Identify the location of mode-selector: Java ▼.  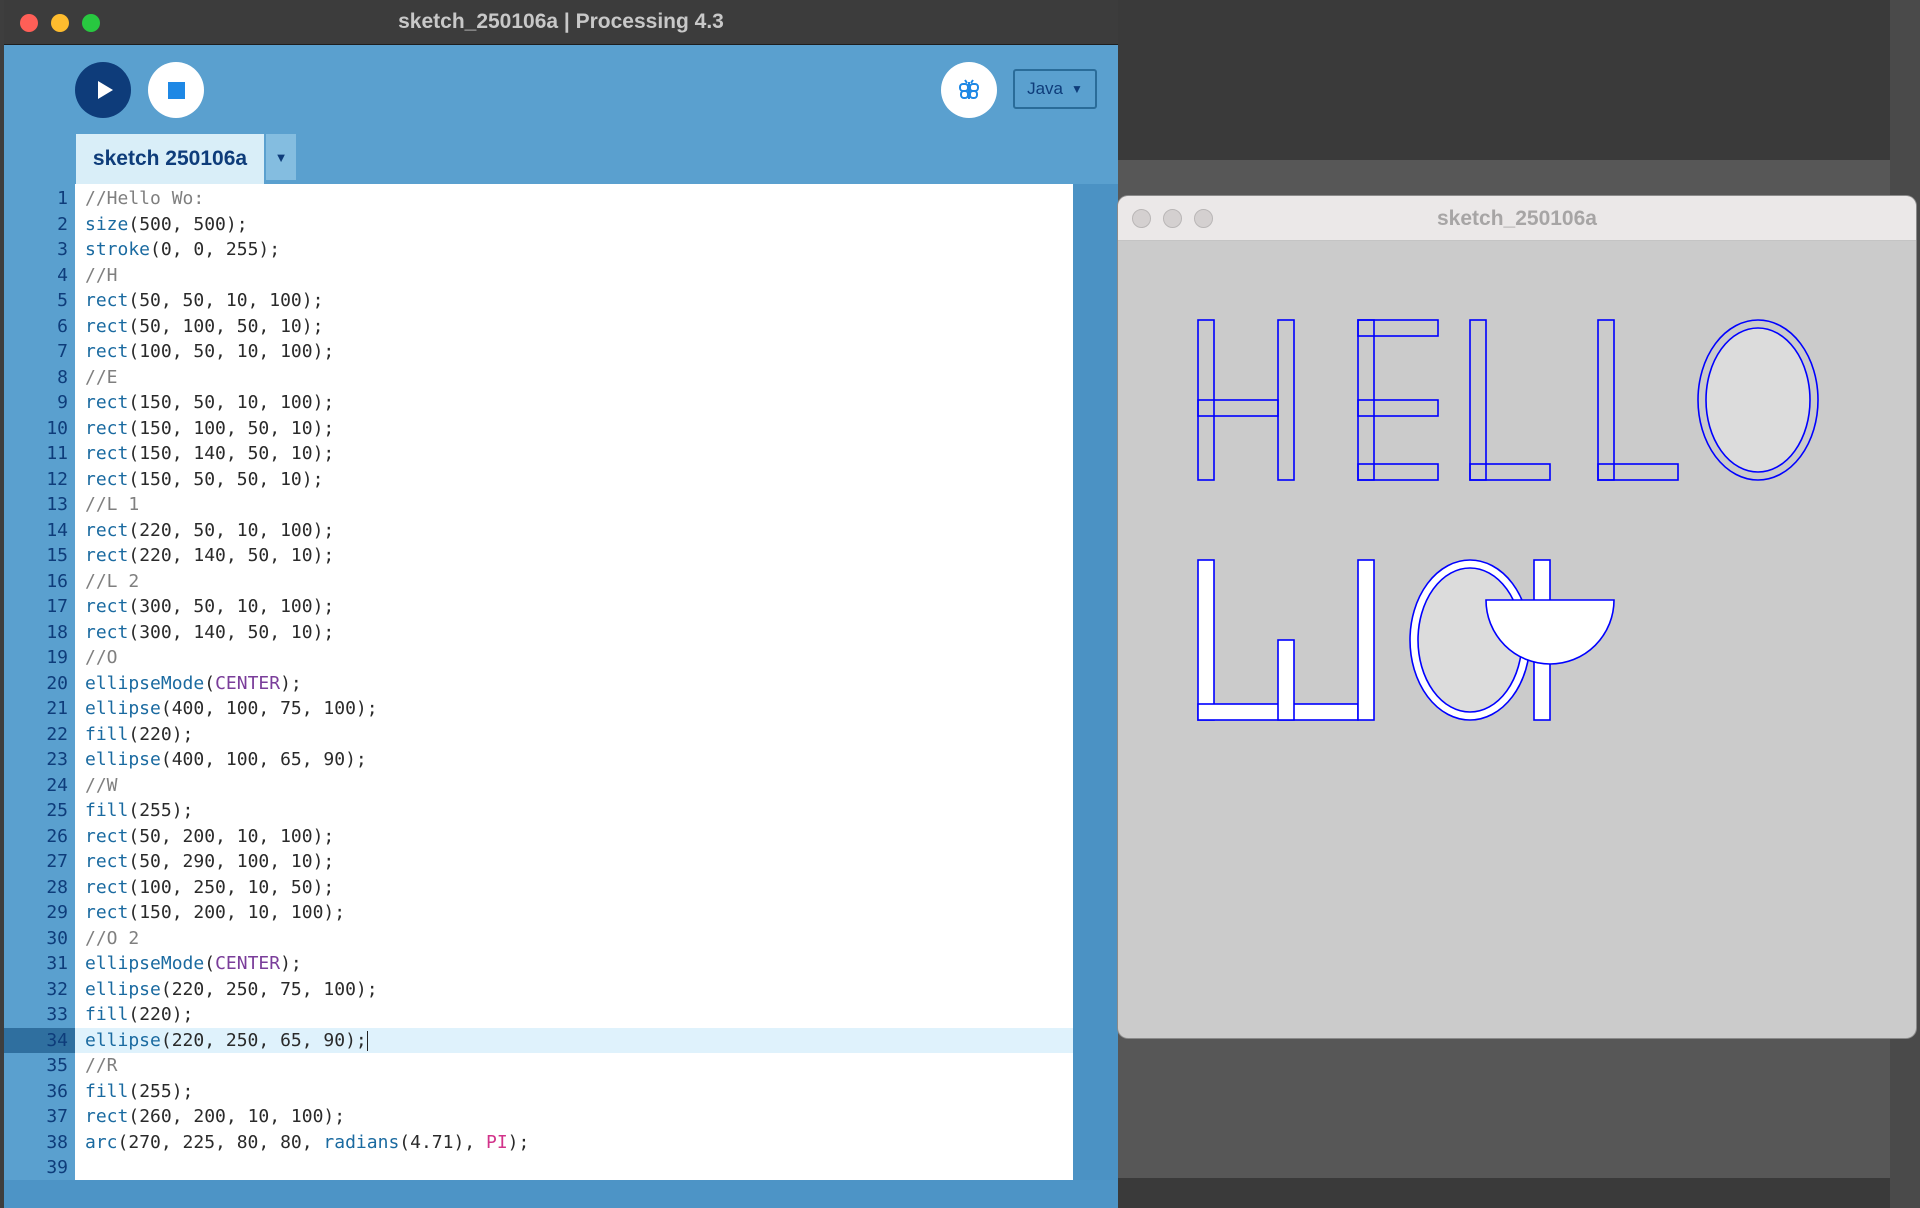
(1055, 89).